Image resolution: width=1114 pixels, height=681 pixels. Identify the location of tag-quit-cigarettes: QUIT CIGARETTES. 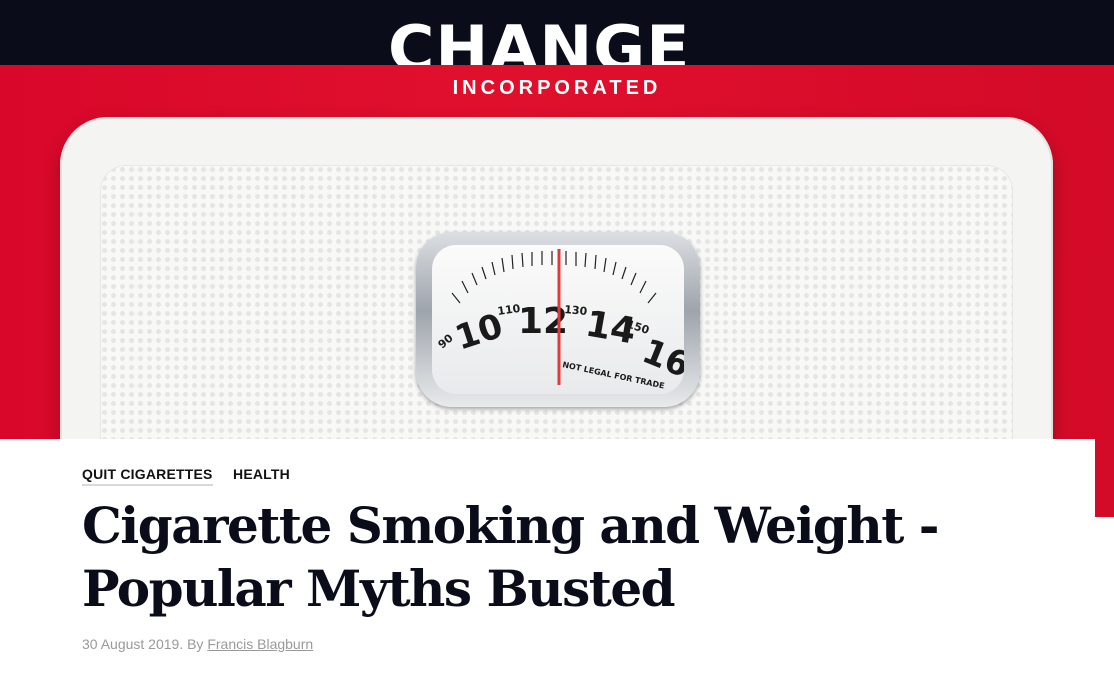
(147, 476).